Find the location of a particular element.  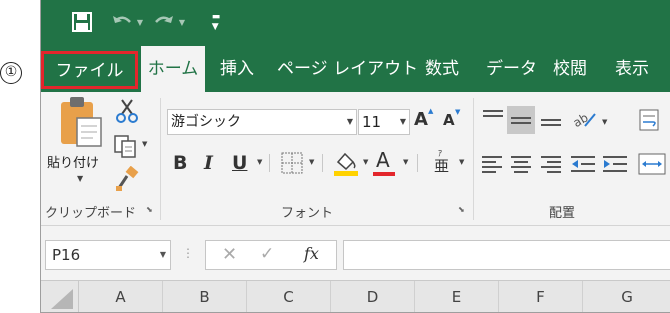

column-header-a: A is located at coordinates (121, 296).